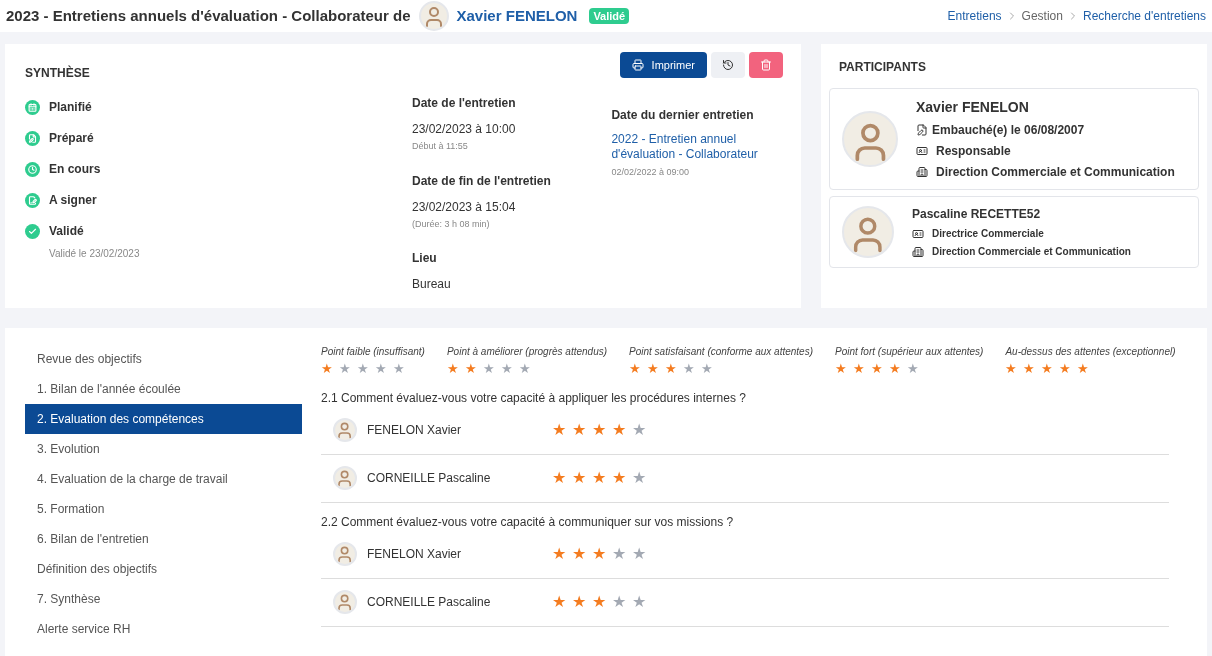  Describe the element at coordinates (696, 147) in the screenshot. I see `interview-link: 2022 - Entretien annuel d'évaluation - Collaborateur` at that location.